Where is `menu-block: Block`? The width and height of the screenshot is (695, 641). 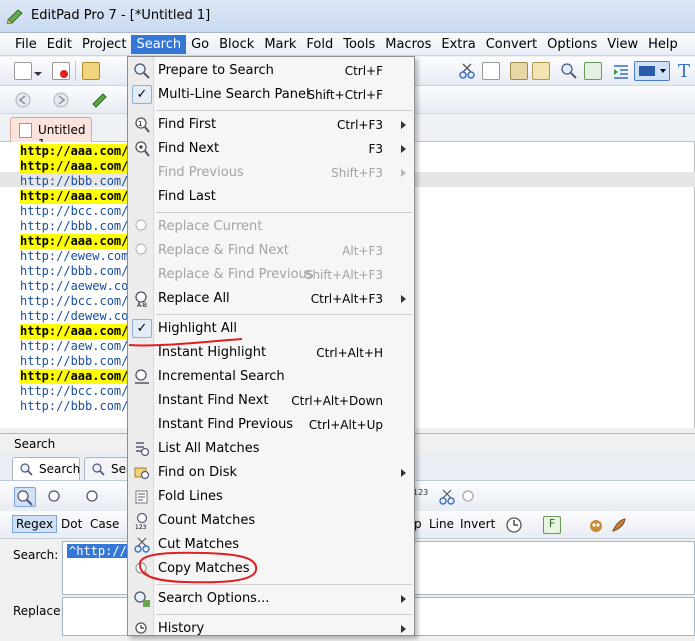 menu-block: Block is located at coordinates (236, 44).